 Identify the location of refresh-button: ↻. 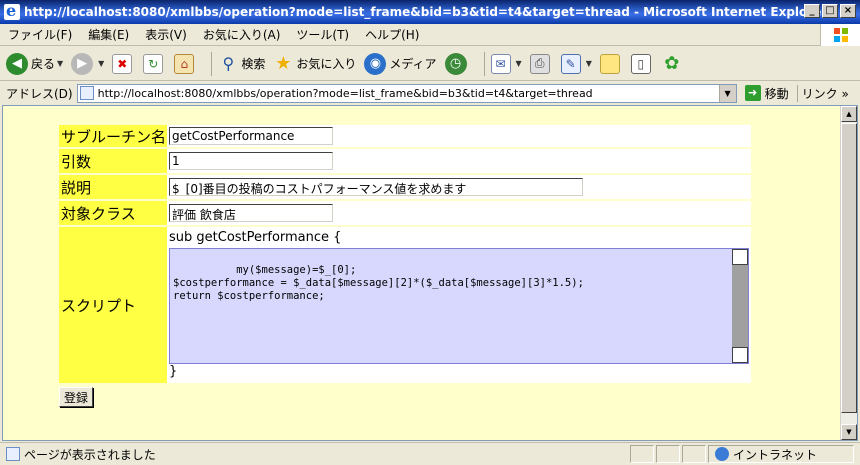
(154, 63).